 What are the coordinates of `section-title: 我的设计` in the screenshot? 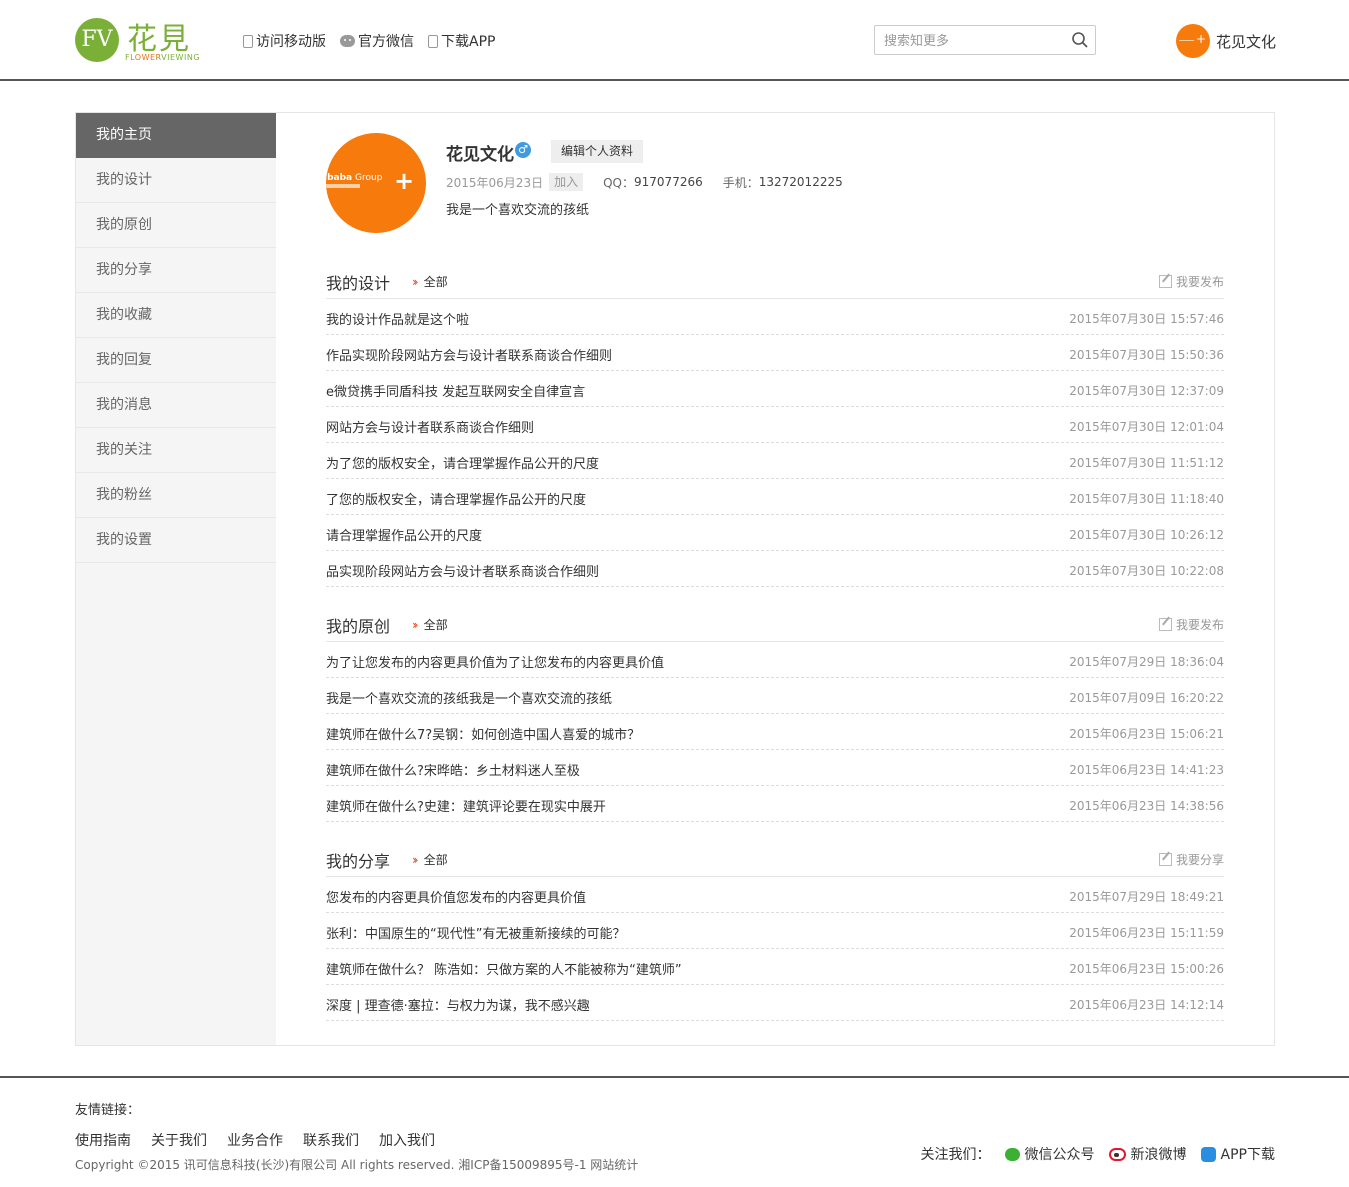 It's located at (358, 283).